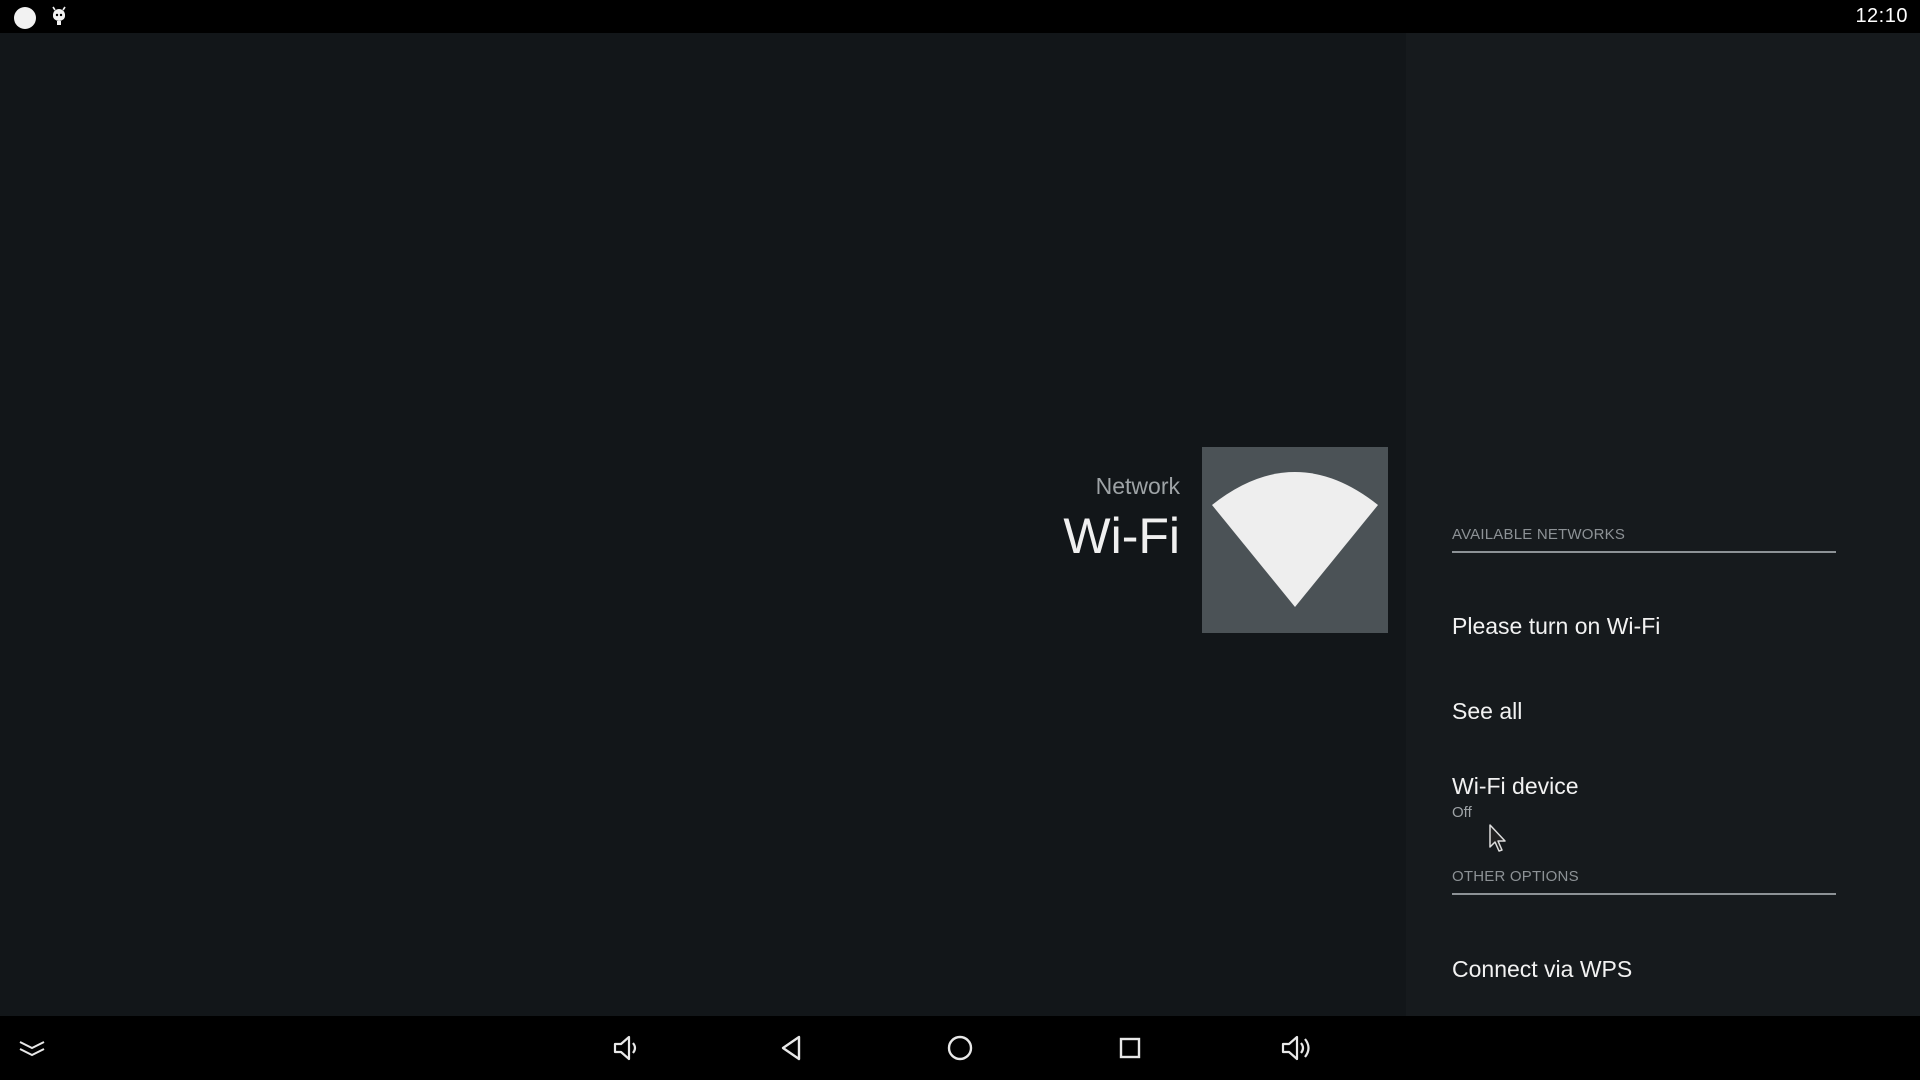 The width and height of the screenshot is (1920, 1080). I want to click on navigation-bar, so click(960, 1048).